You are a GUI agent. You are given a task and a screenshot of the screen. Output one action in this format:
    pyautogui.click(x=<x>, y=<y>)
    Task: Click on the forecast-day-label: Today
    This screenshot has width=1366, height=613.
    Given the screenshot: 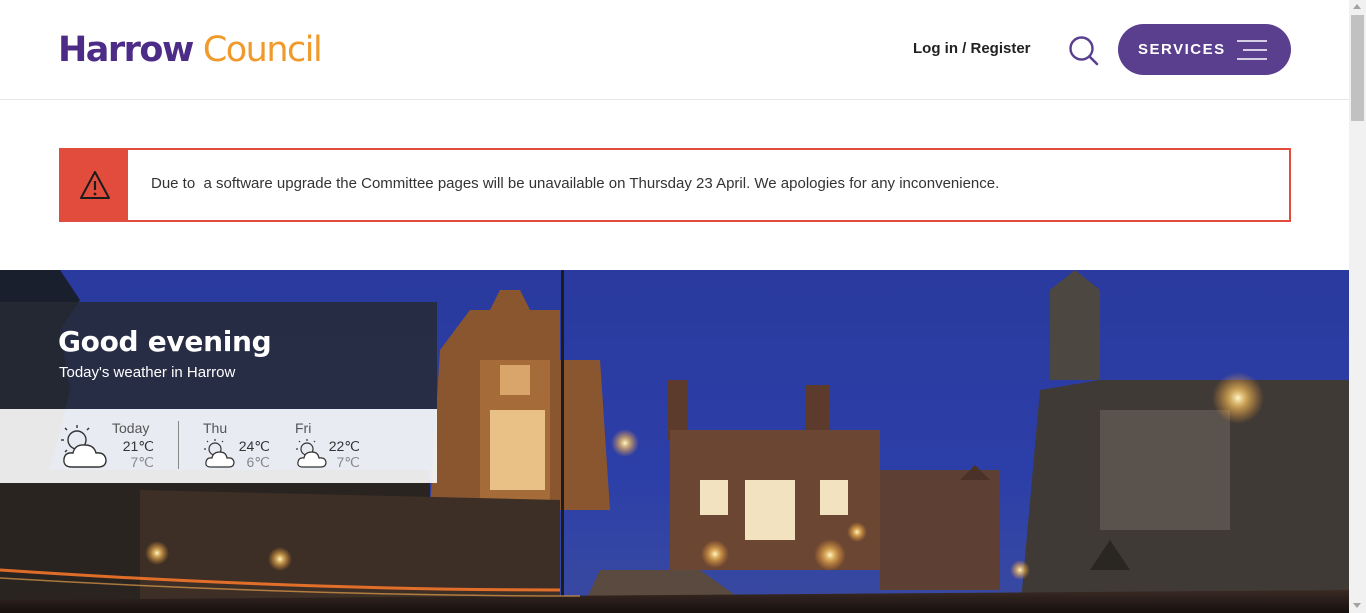 What is the action you would take?
    pyautogui.click(x=131, y=428)
    